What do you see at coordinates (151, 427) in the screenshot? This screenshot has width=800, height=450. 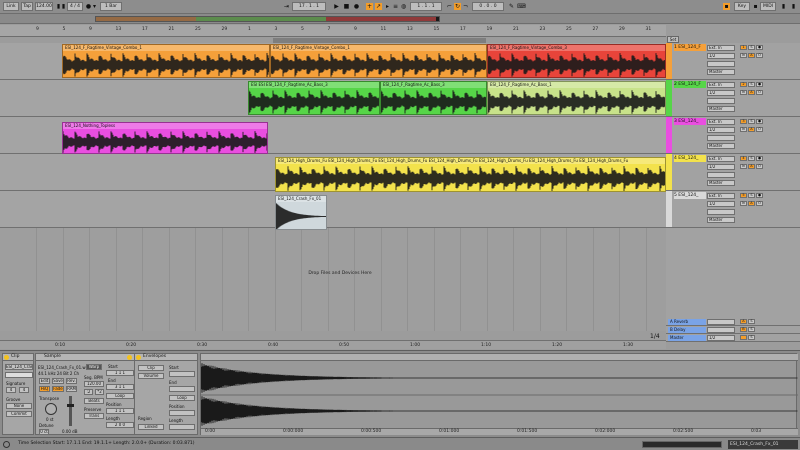 I see `linked-button: Linked` at bounding box center [151, 427].